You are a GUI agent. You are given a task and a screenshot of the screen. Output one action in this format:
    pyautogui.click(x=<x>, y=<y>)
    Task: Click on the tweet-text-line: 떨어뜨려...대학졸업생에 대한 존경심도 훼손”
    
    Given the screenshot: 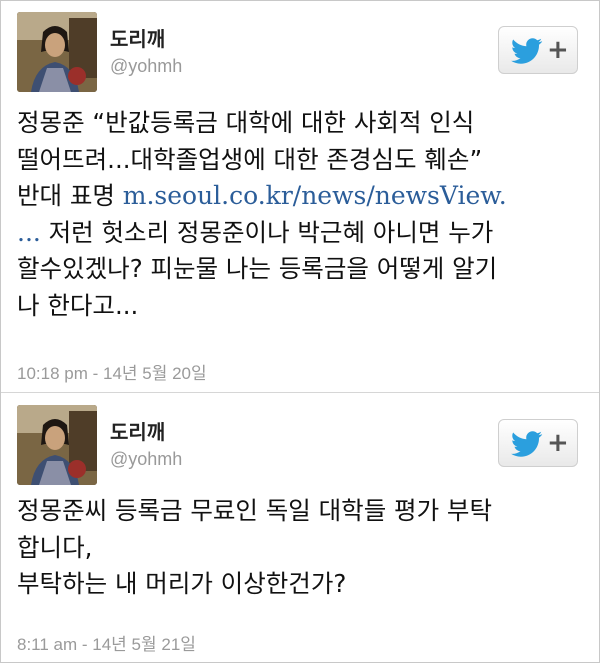 What is the action you would take?
    pyautogui.click(x=250, y=159)
    